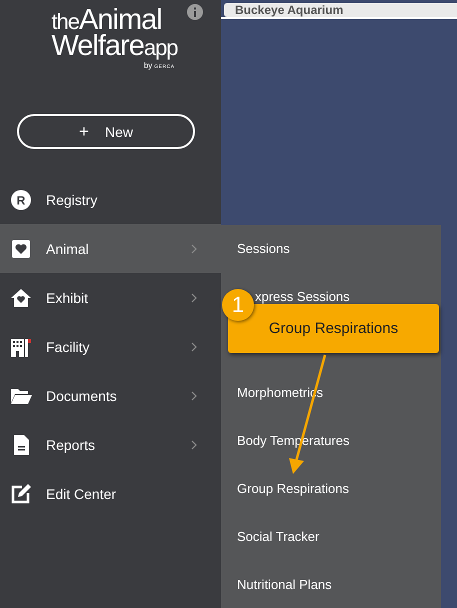 This screenshot has height=608, width=457. Describe the element at coordinates (110, 199) in the screenshot. I see `sidebar-item: R Registry` at that location.